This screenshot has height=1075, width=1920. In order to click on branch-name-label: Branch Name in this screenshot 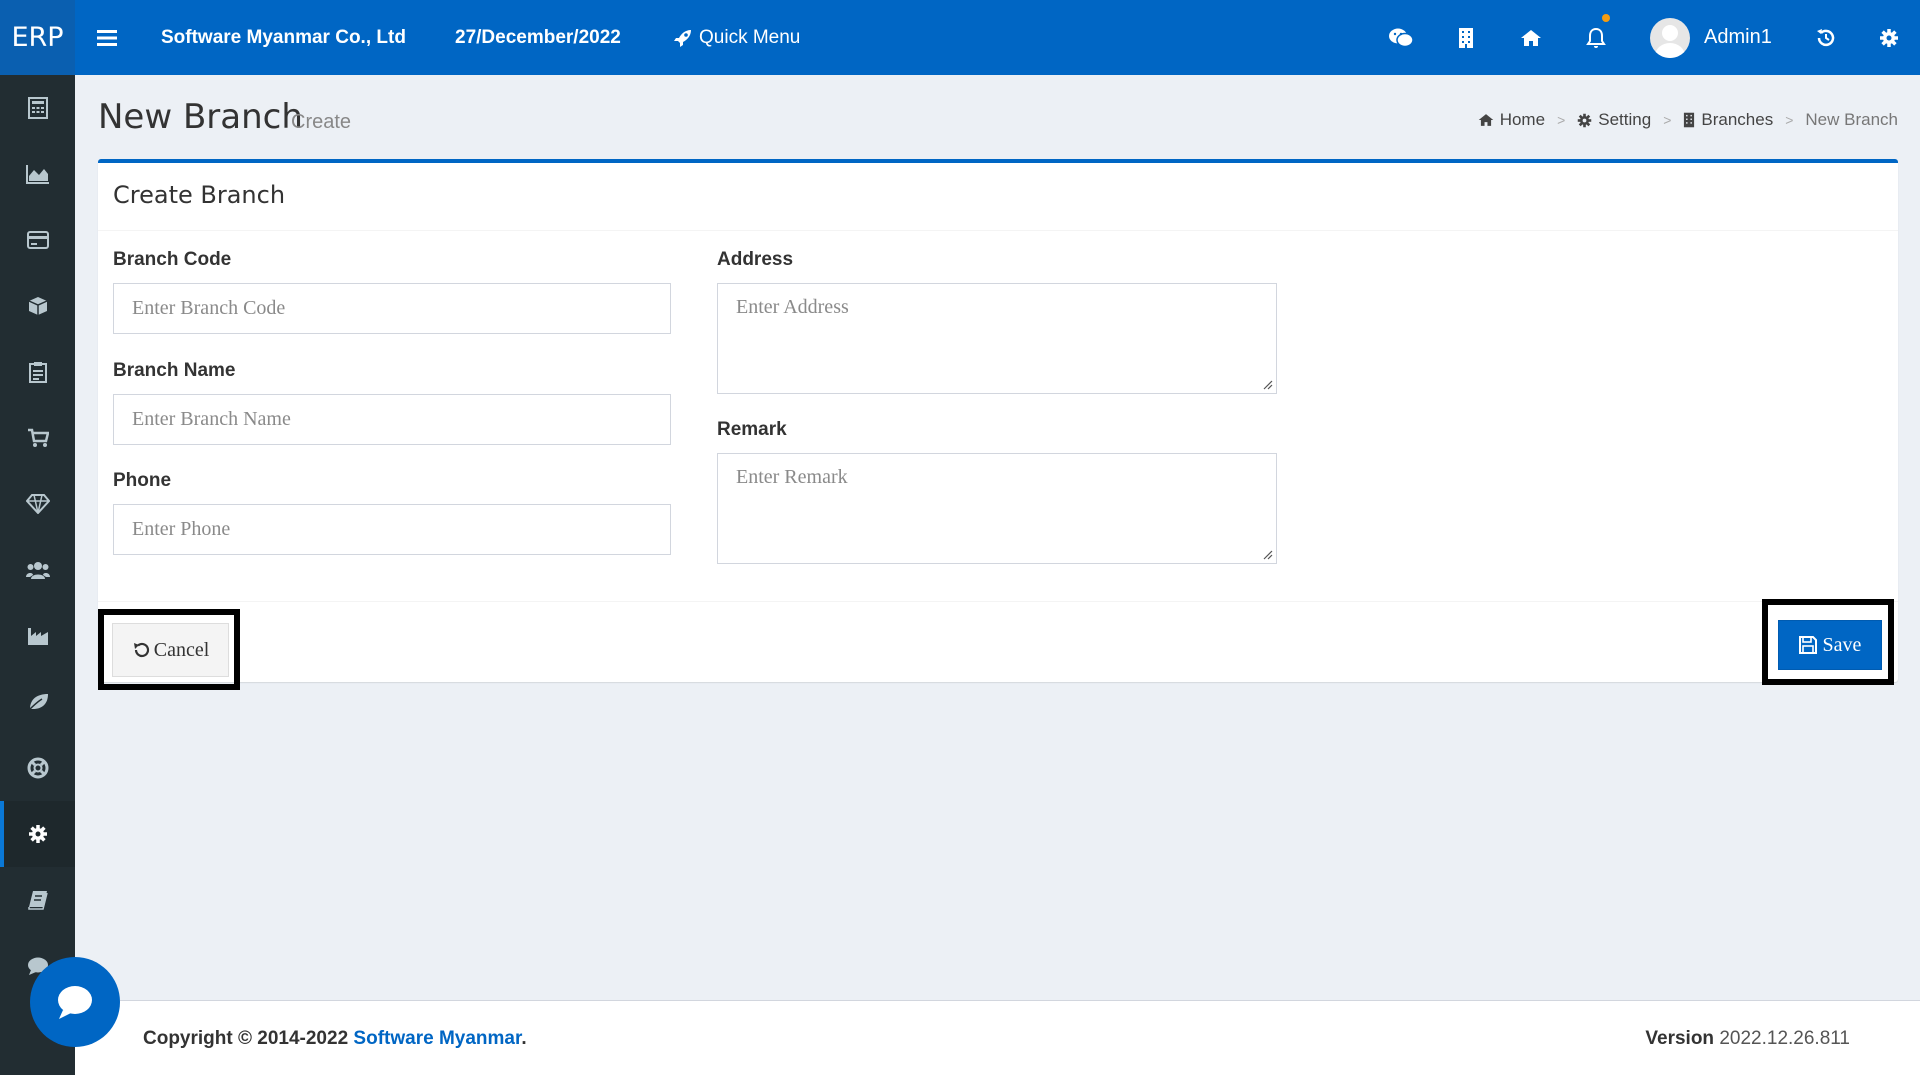, I will do `click(174, 370)`.